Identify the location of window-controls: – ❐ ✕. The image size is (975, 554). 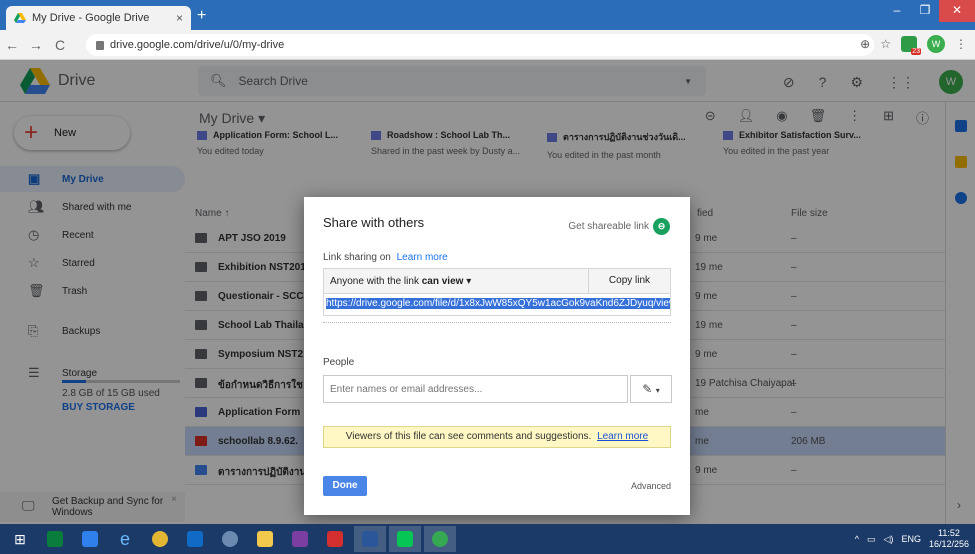
(929, 11).